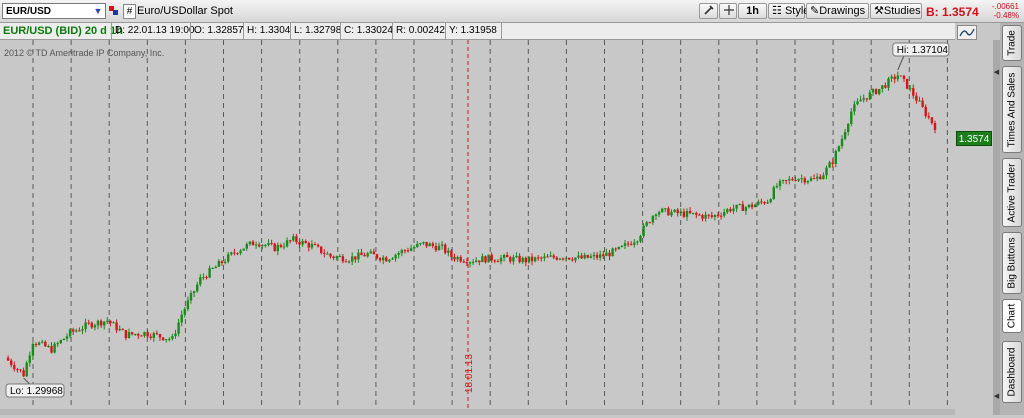  What do you see at coordinates (63, 31) in the screenshot?
I see `chart-title: EUR/USD (BID) 20 d 1h` at bounding box center [63, 31].